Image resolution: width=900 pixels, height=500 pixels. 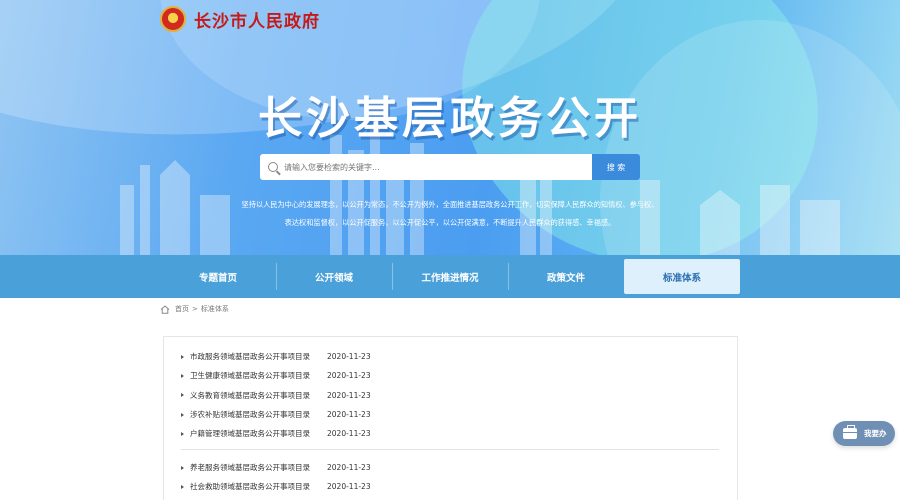 I want to click on briefcase-icon, so click(x=850, y=432).